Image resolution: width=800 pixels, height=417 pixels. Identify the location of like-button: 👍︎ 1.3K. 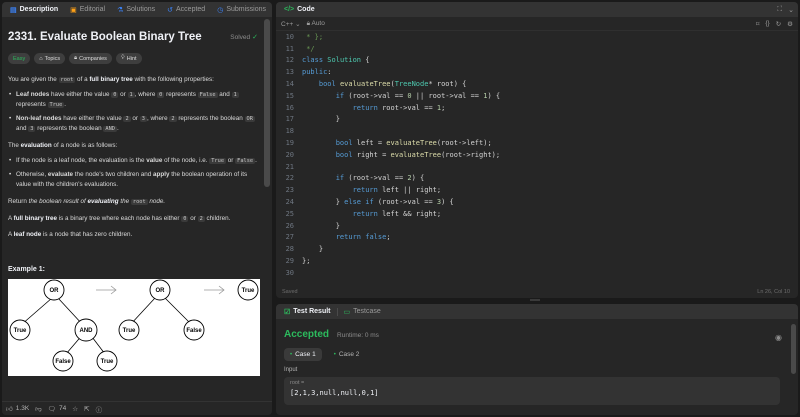
(17, 409).